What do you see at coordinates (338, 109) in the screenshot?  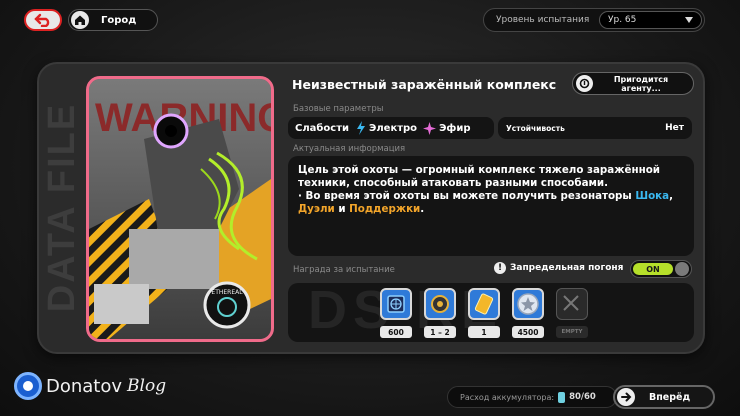 I see `base-params-label: Базовые параметры` at bounding box center [338, 109].